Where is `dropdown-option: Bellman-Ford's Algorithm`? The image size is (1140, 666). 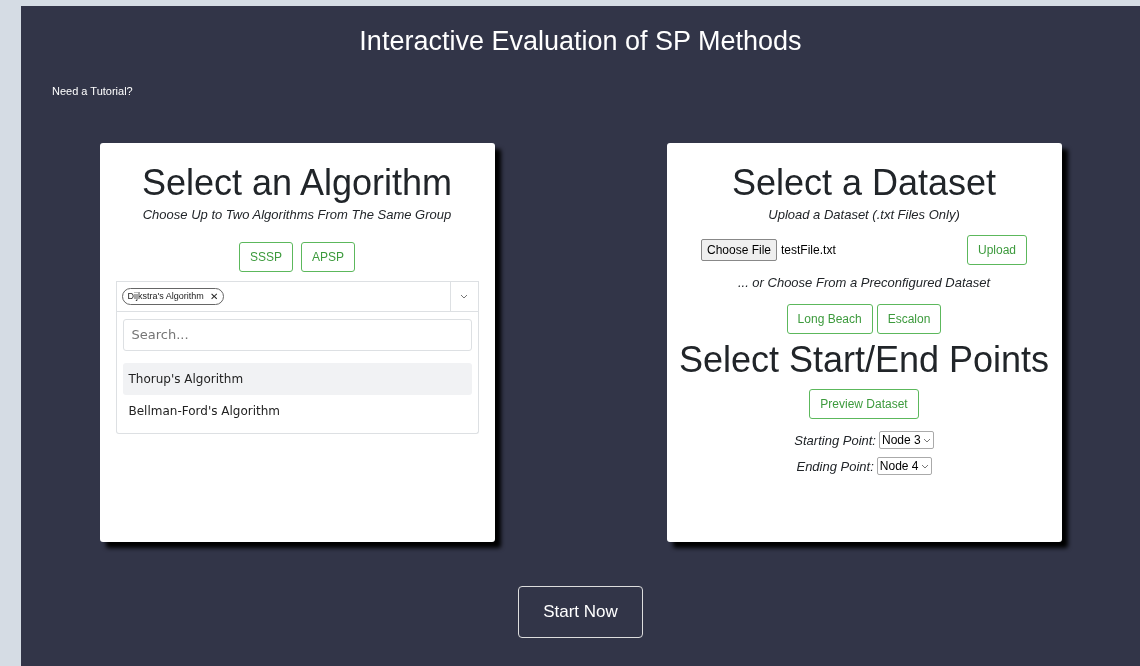
dropdown-option: Bellman-Ford's Algorithm is located at coordinates (297, 410).